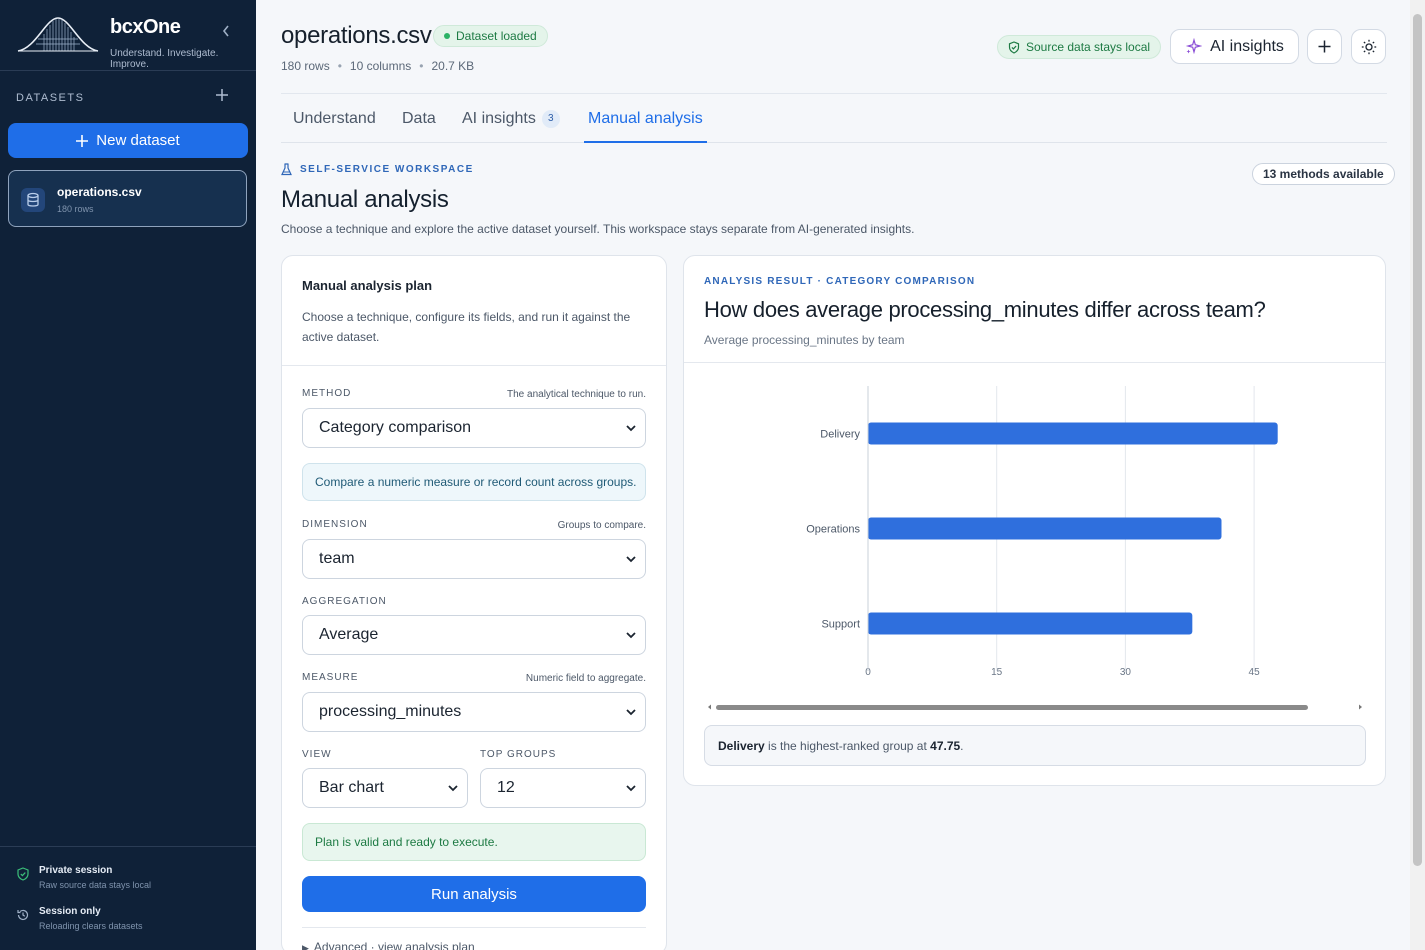 This screenshot has width=1425, height=950. I want to click on tab-ai-insights: AI insights 3, so click(511, 118).